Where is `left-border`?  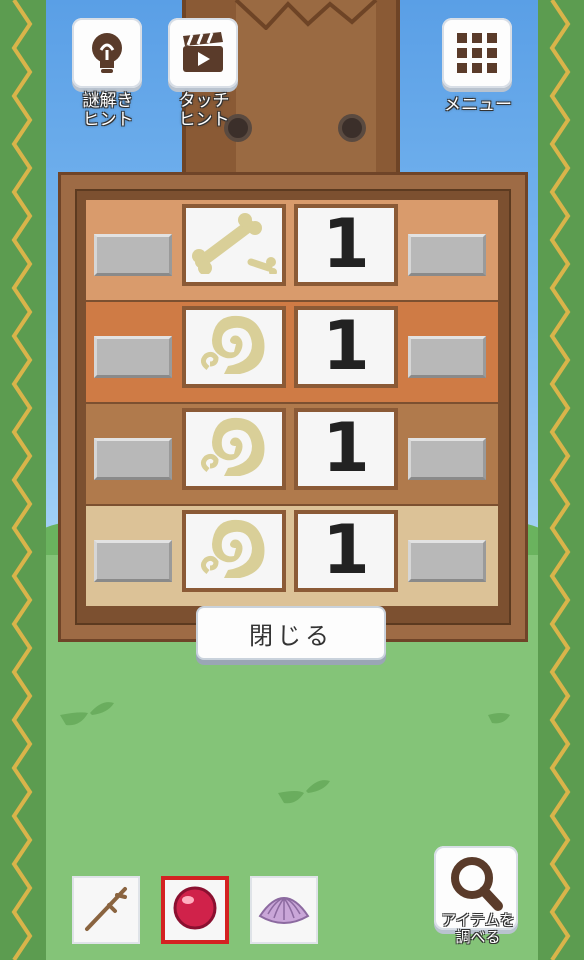 left-border is located at coordinates (23, 480).